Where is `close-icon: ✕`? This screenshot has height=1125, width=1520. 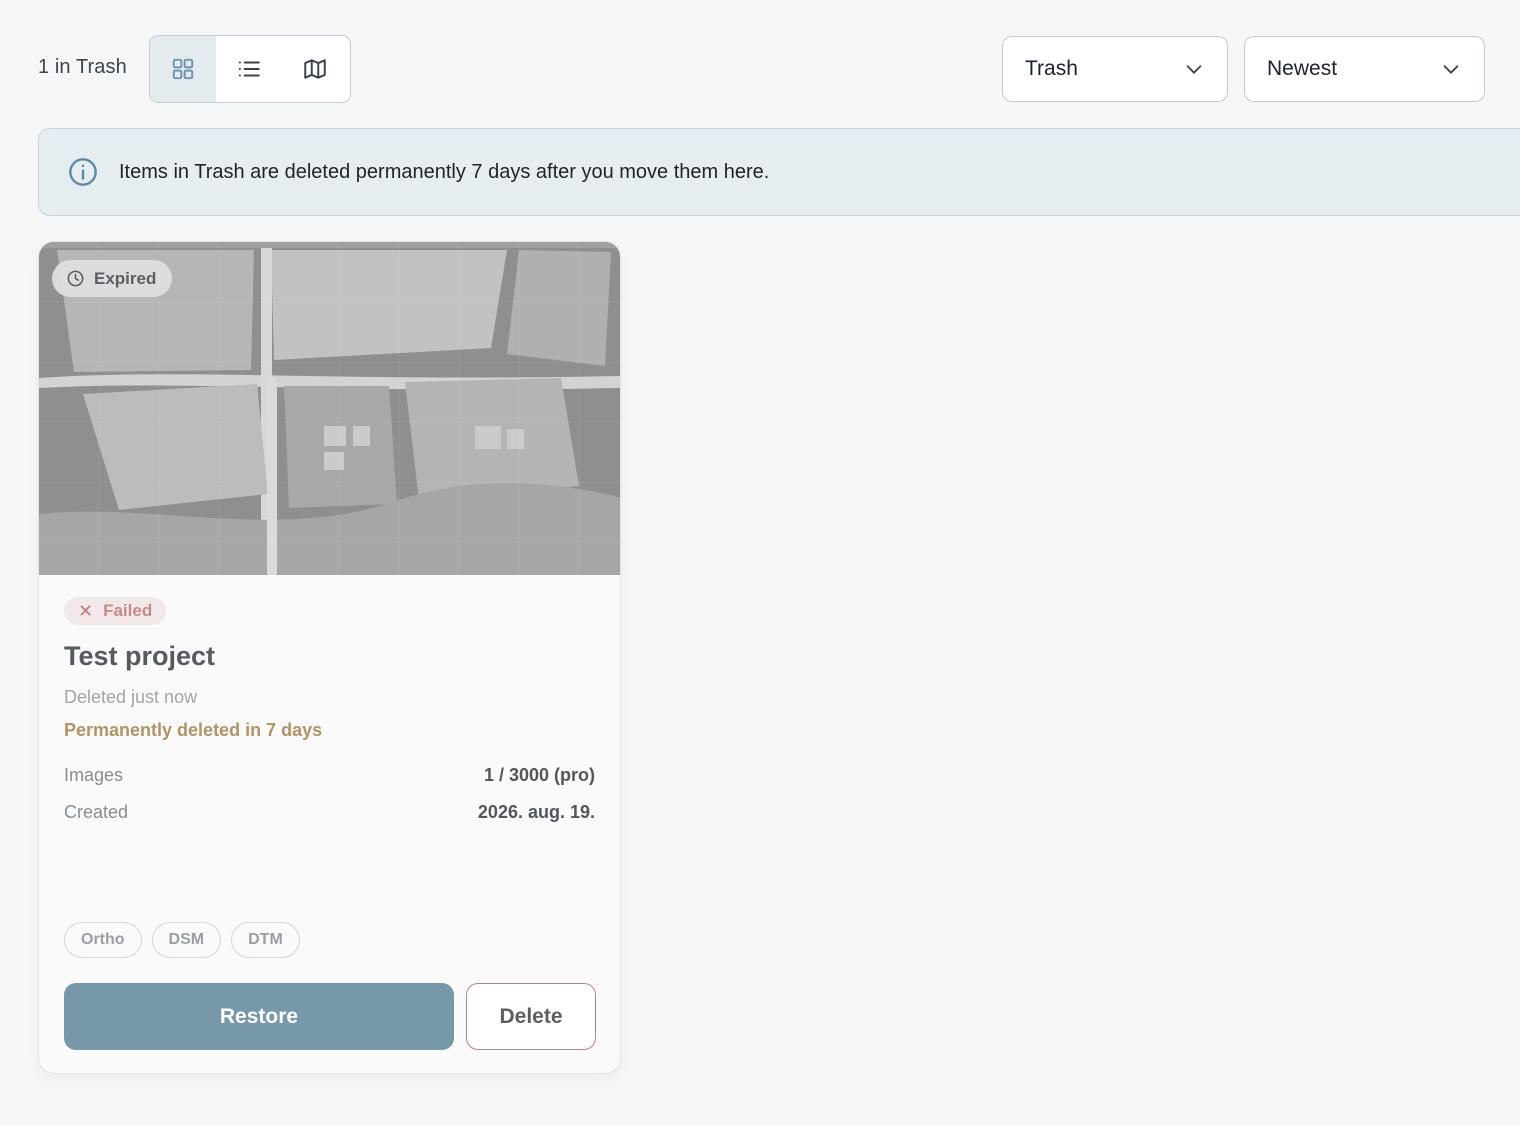 close-icon: ✕ is located at coordinates (86, 610).